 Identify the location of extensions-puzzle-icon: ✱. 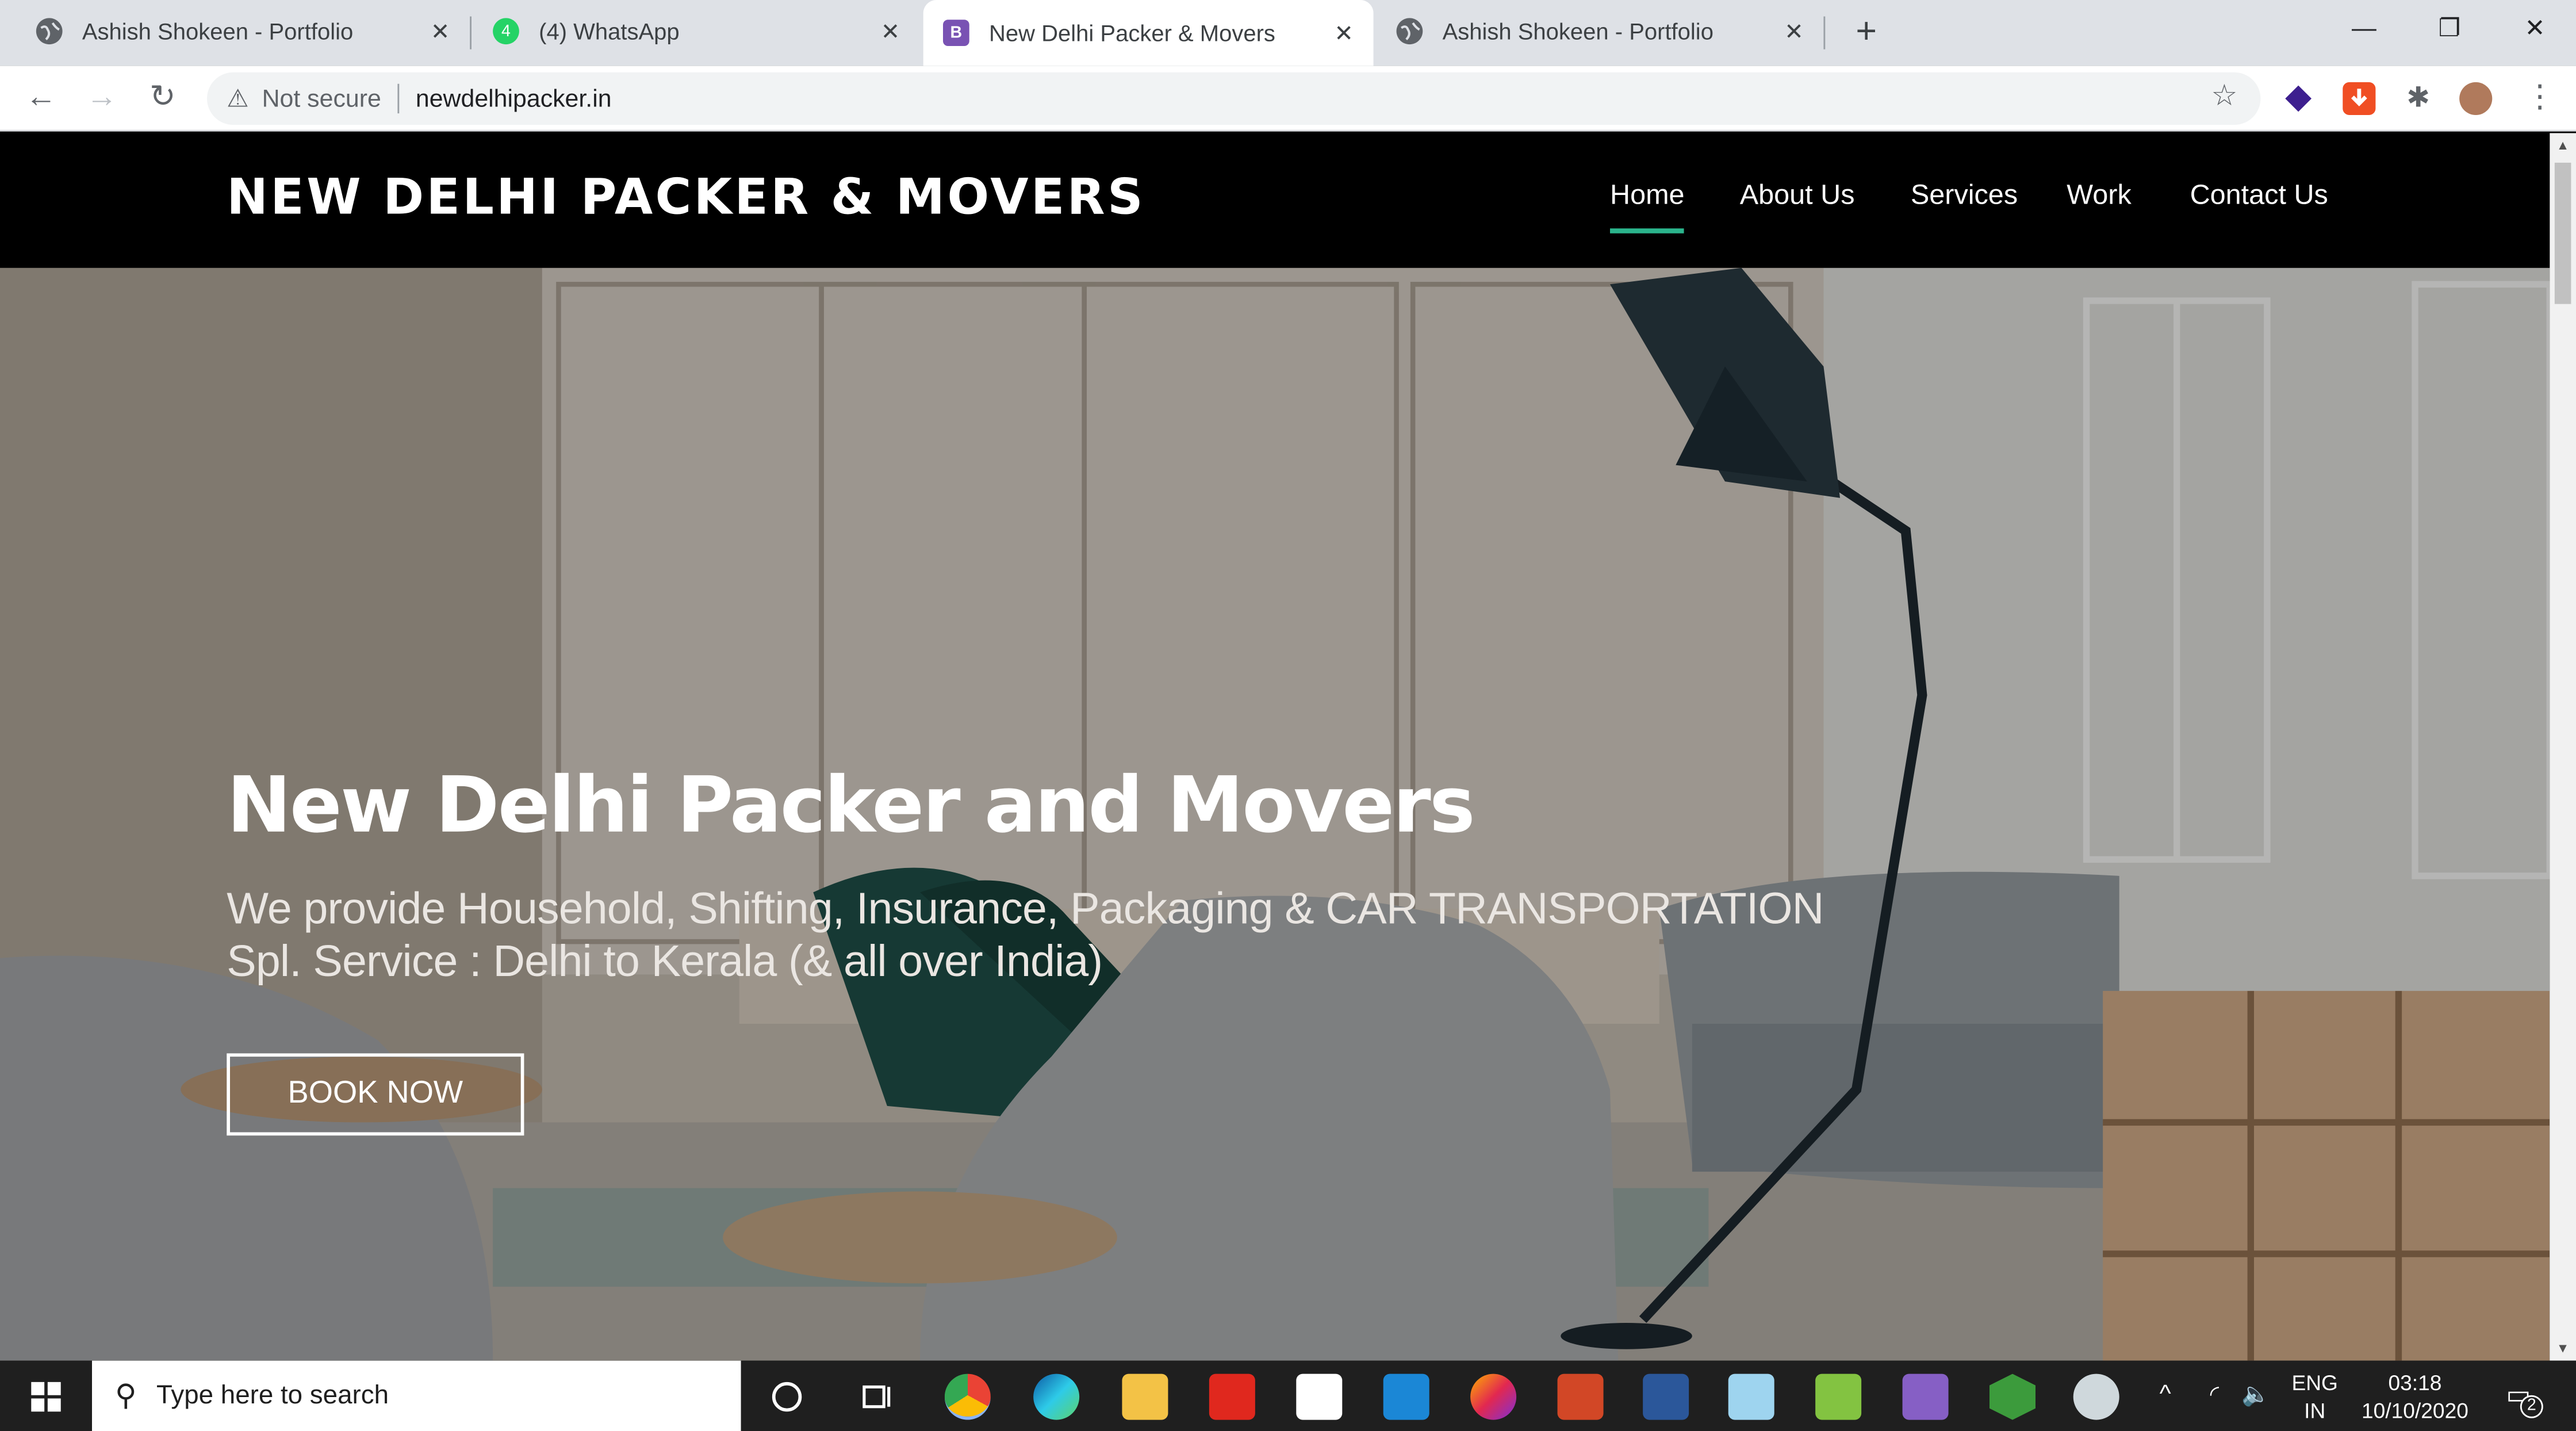
(2418, 98).